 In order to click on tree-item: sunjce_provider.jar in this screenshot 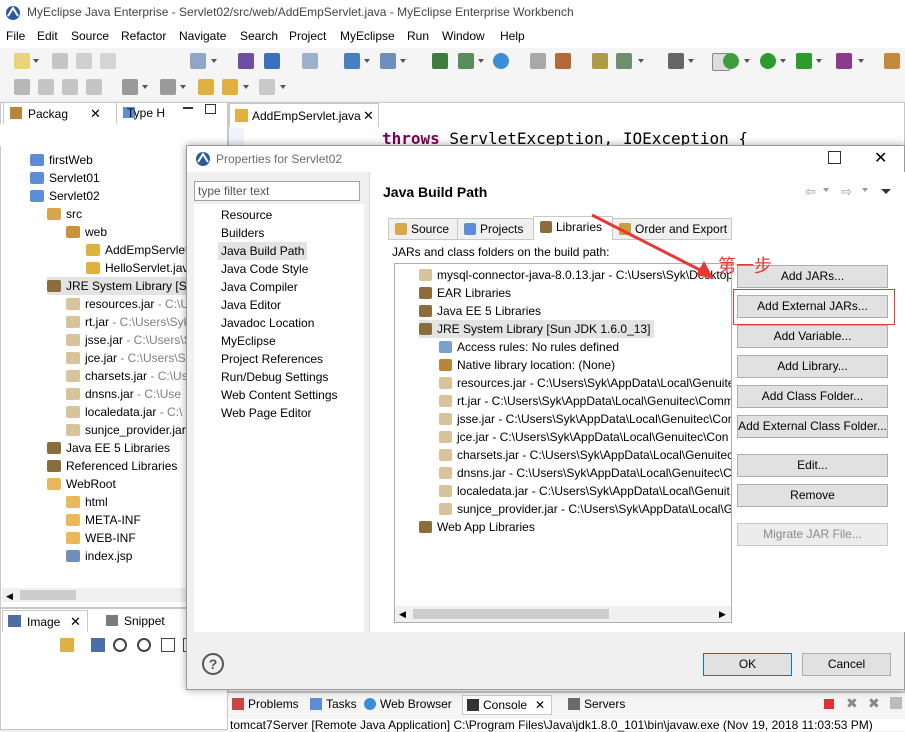, I will do `click(126, 430)`.